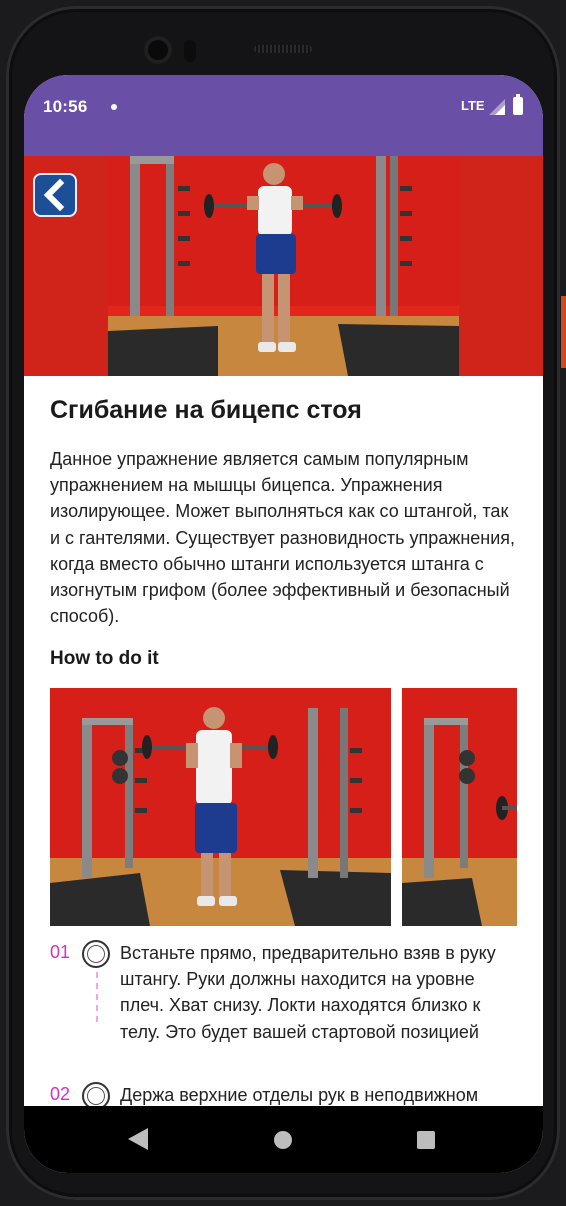  I want to click on back-button, so click(55, 195).